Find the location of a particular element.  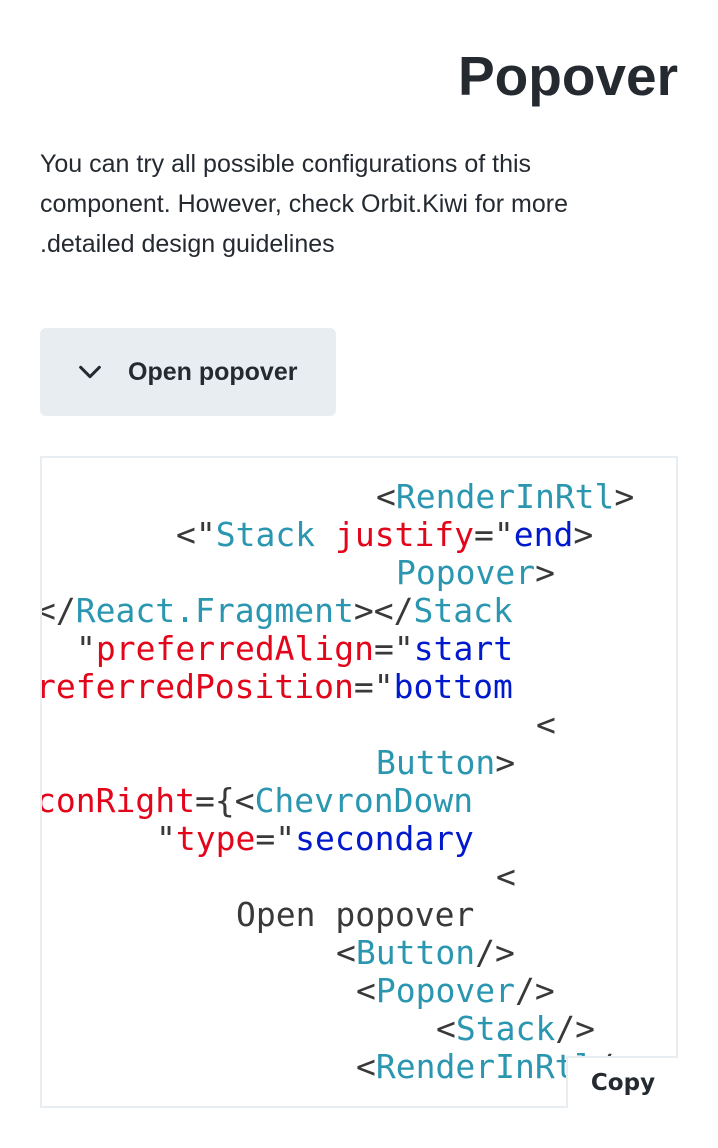

code-token: </ is located at coordinates (59, 610).